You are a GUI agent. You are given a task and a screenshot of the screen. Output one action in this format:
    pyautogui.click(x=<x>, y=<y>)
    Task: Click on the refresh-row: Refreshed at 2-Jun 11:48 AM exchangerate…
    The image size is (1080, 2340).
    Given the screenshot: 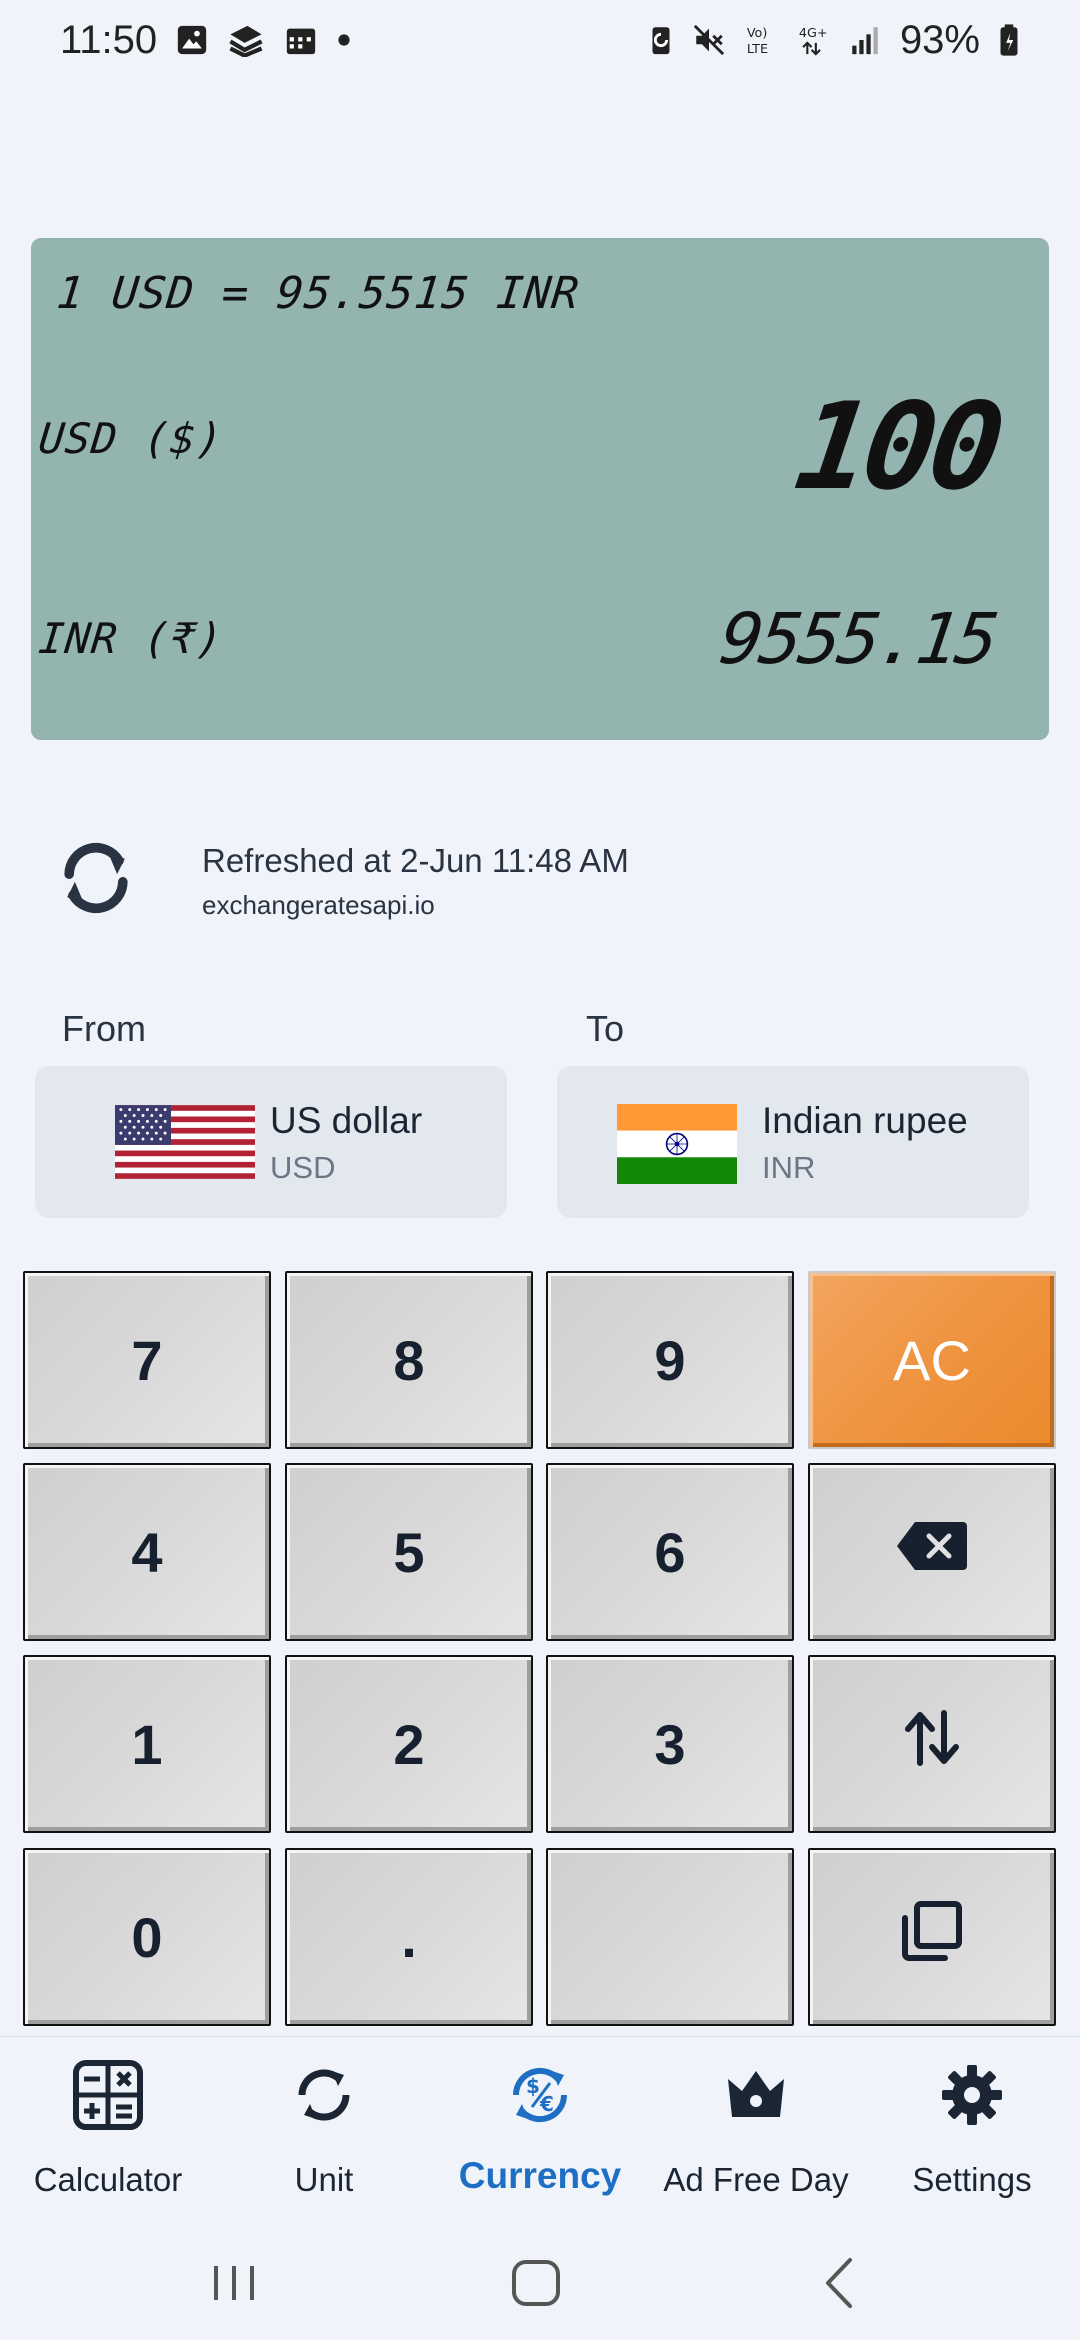 What is the action you would take?
    pyautogui.click(x=540, y=887)
    